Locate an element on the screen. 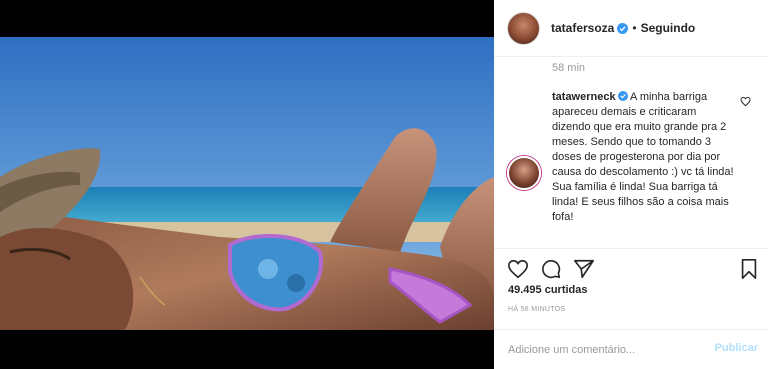 This screenshot has height=369, width=768. author-username: tatafersoza is located at coordinates (582, 28).